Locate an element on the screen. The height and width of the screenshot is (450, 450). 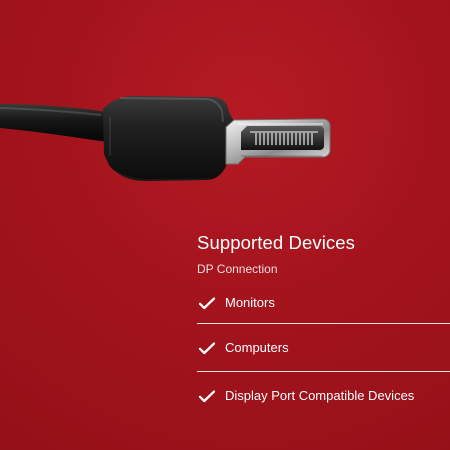
displayport-cable-image is located at coordinates (165, 139).